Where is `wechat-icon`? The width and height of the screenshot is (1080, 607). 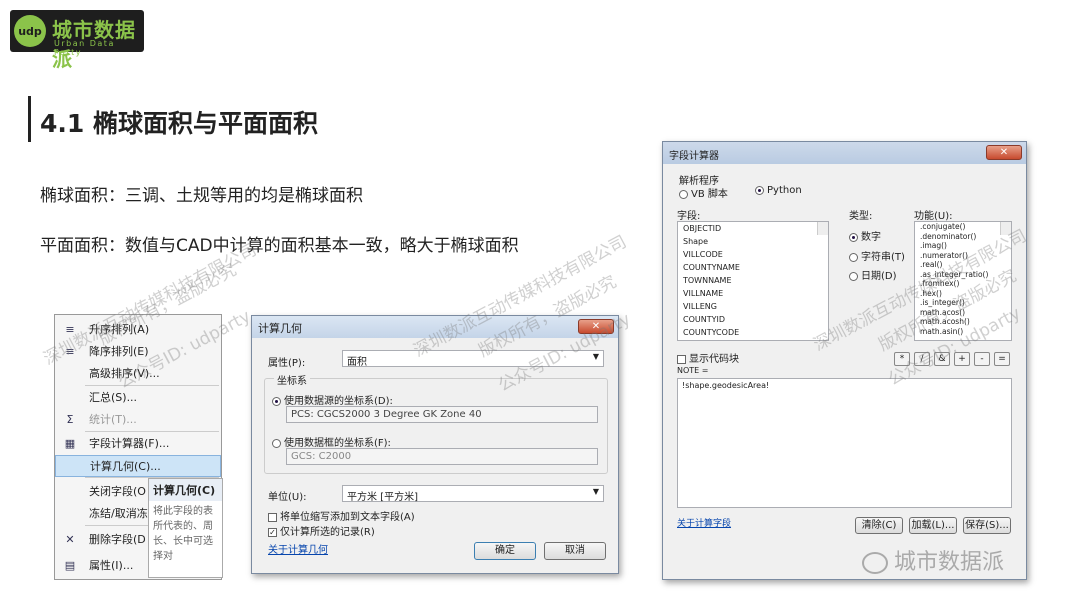 wechat-icon is located at coordinates (875, 563).